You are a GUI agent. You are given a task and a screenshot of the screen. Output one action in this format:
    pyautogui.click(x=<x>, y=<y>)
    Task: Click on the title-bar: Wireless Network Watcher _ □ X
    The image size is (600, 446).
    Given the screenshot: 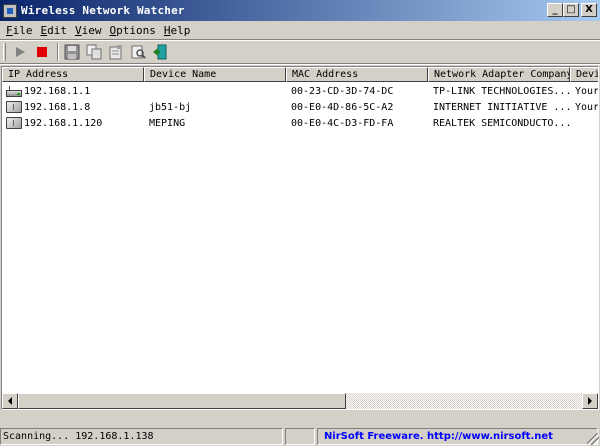 What is the action you would take?
    pyautogui.click(x=300, y=10)
    